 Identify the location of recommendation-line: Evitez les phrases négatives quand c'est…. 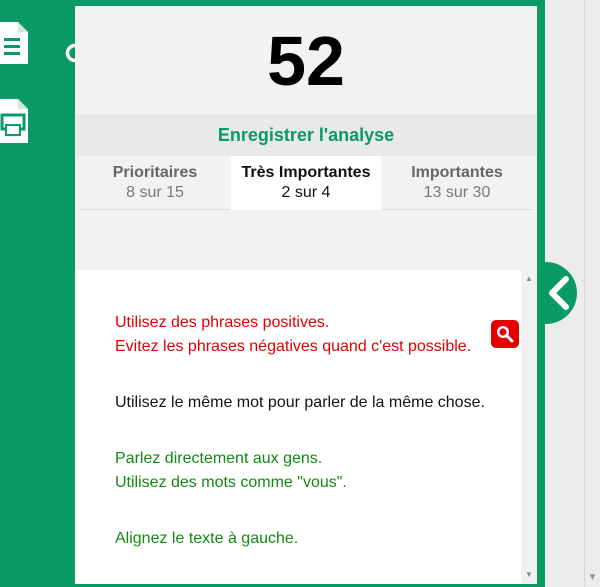
(293, 346).